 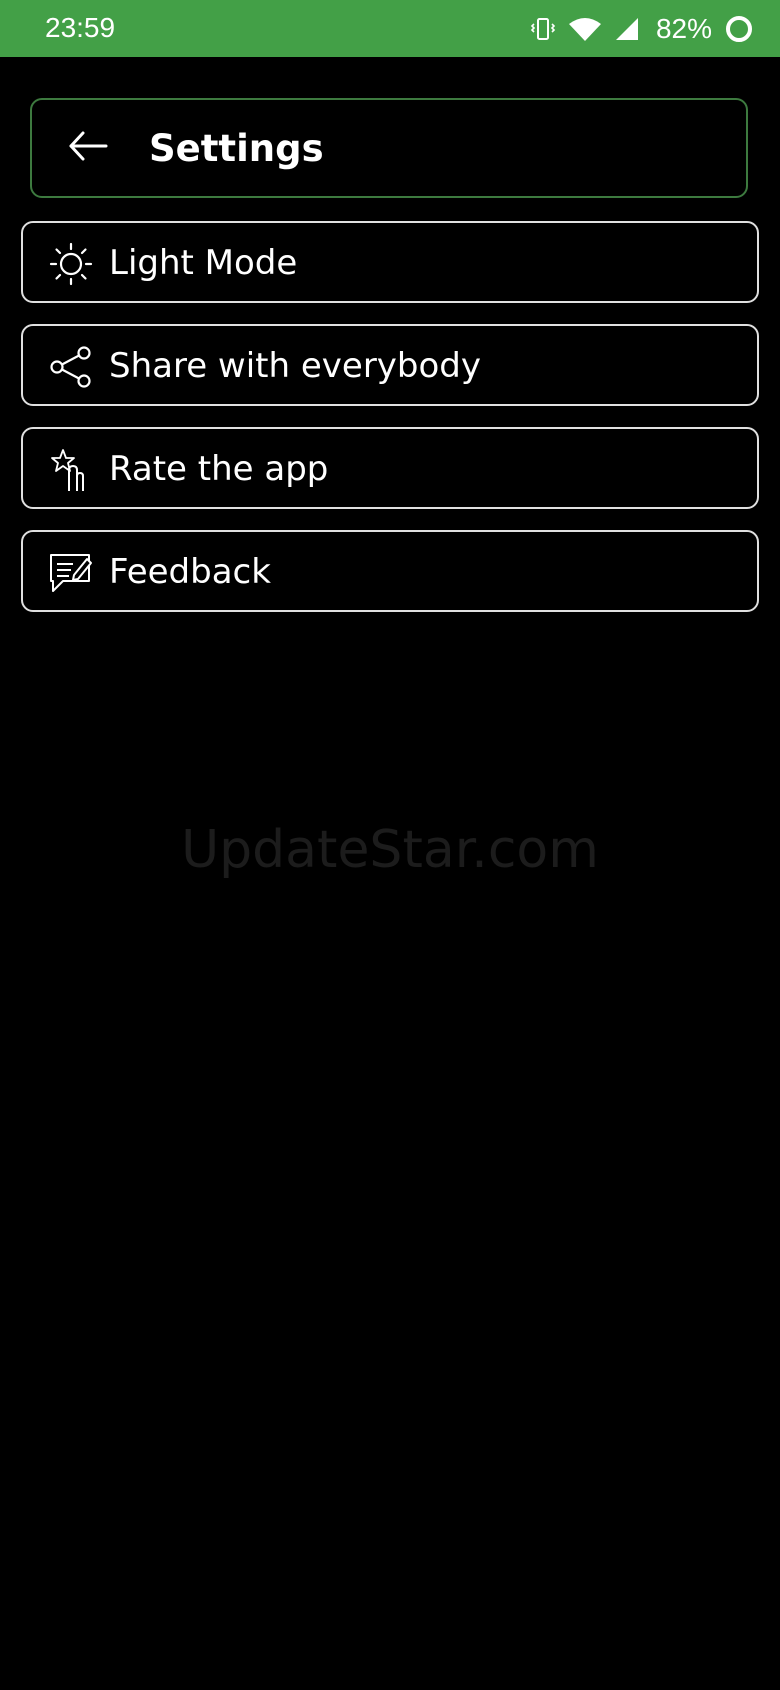 I want to click on arrow-left-icon, so click(x=88, y=148).